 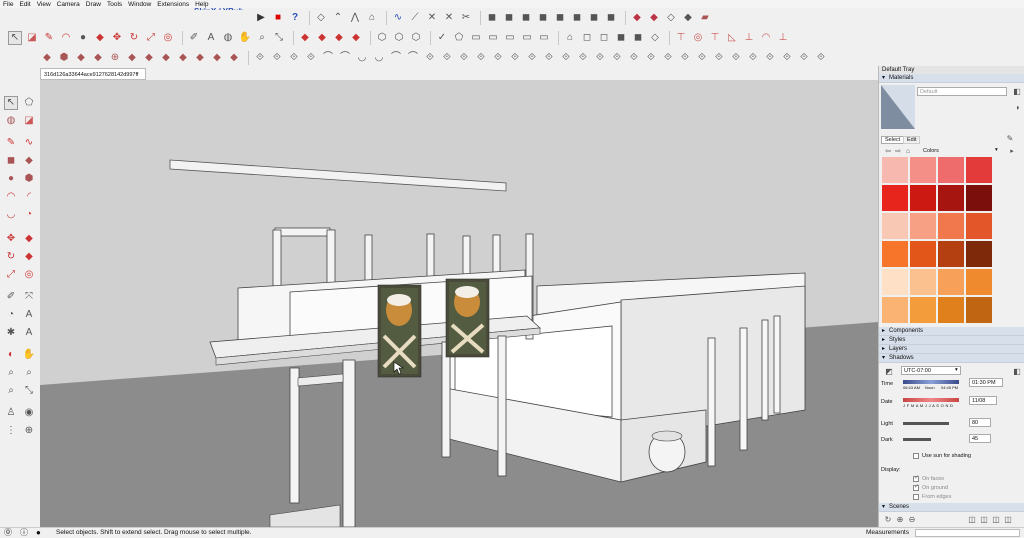 What do you see at coordinates (64, 58) in the screenshot?
I see `row3-tool-2-icon: ⬢` at bounding box center [64, 58].